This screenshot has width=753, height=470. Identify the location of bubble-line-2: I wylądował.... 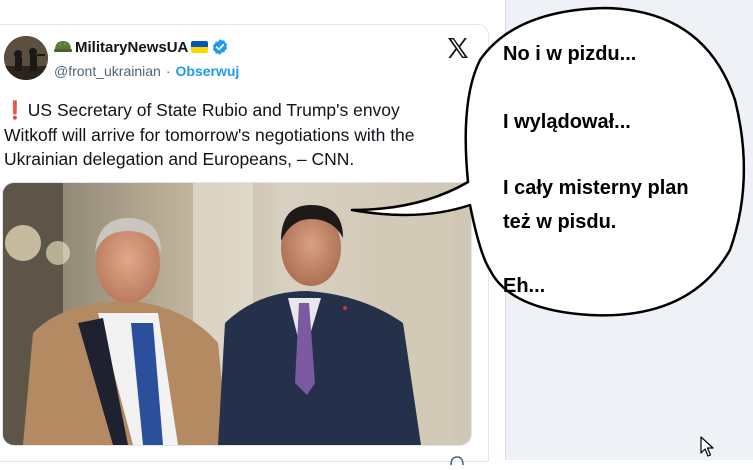
(567, 122).